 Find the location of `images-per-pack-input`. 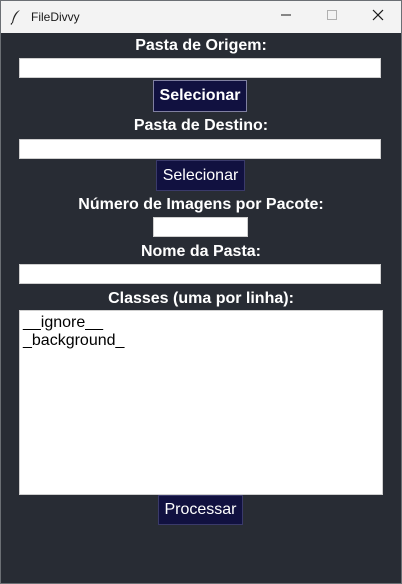

images-per-pack-input is located at coordinates (200, 227).